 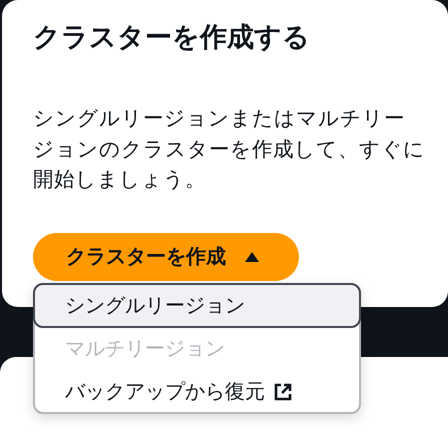 What do you see at coordinates (166, 256) in the screenshot?
I see `create-cluster-button: クラスターを作成` at bounding box center [166, 256].